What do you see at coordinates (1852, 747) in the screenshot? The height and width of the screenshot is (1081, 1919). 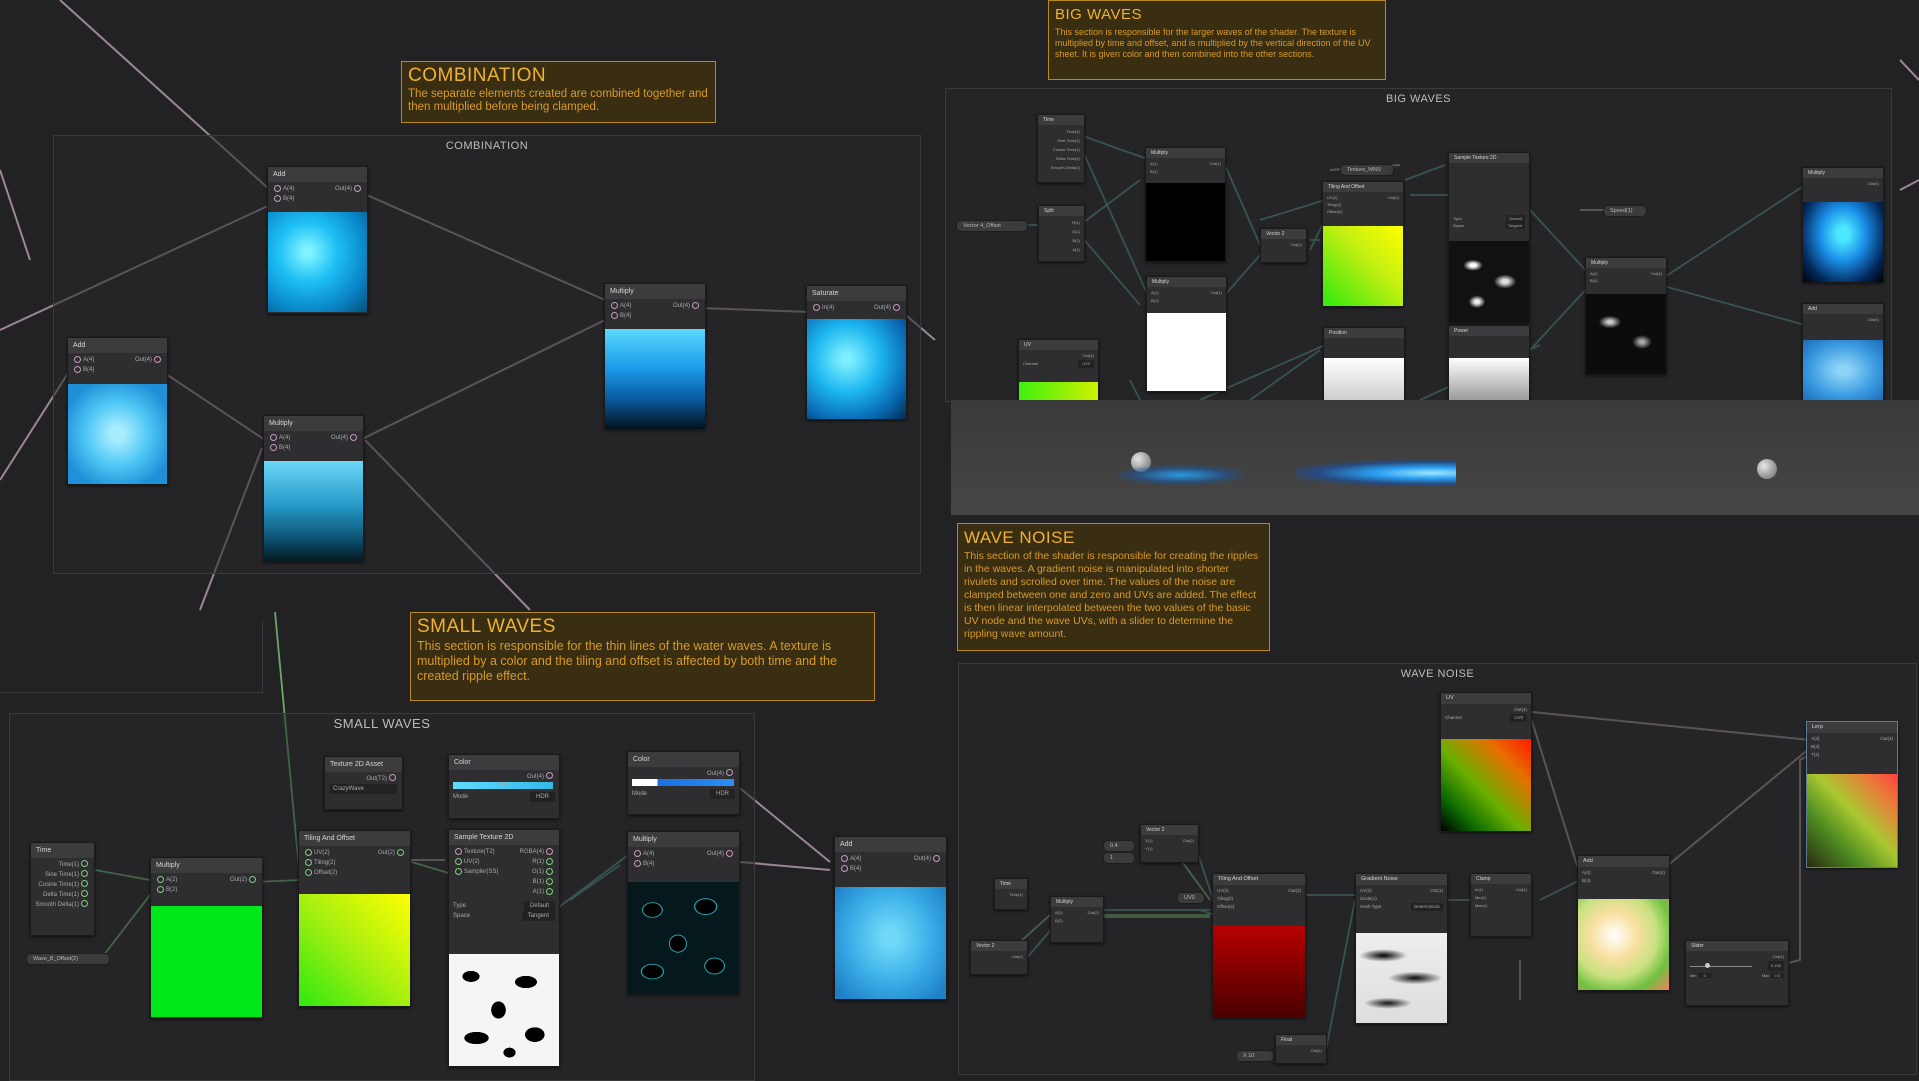 I see `node-ports: A(4) Out(4) B(4) T(4)` at bounding box center [1852, 747].